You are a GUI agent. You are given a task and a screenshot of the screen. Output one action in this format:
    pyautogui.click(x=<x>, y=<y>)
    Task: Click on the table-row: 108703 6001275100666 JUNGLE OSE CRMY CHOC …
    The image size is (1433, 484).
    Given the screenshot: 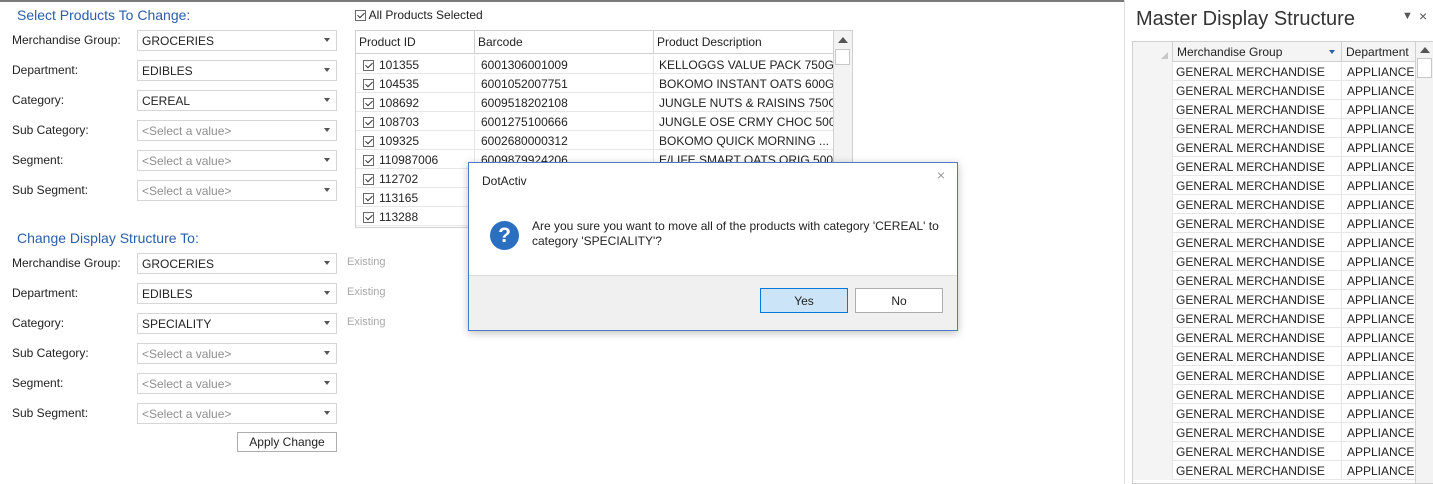 What is the action you would take?
    pyautogui.click(x=595, y=121)
    